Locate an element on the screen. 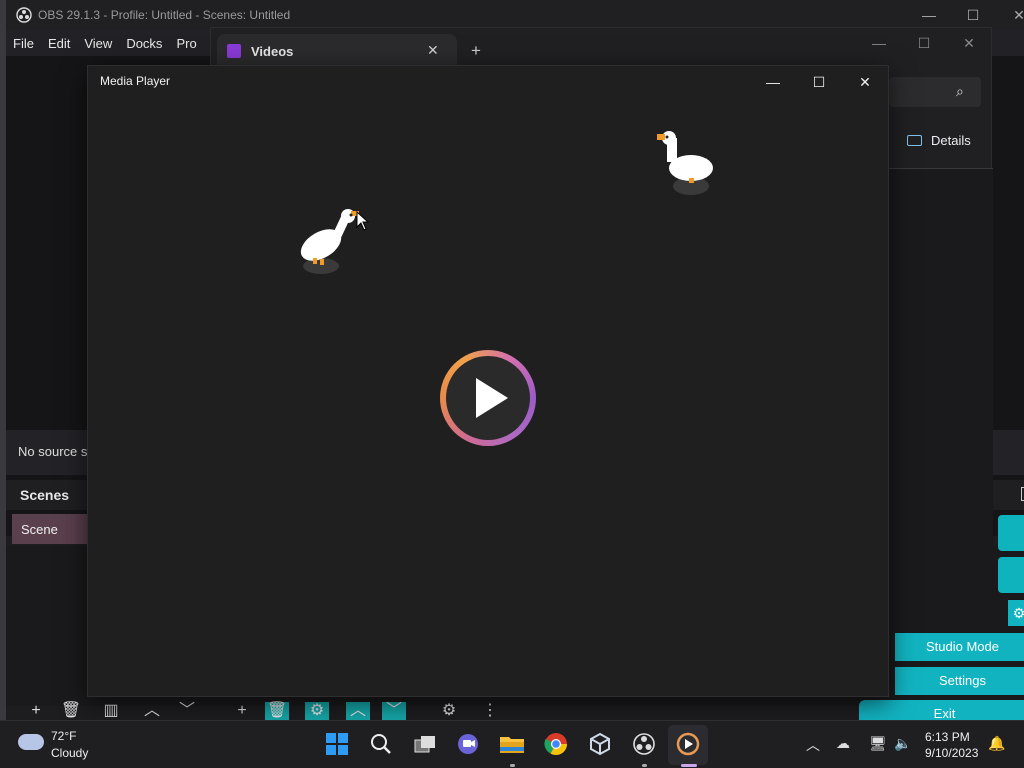 The image size is (1024, 768). videos-search-box is located at coordinates (935, 92).